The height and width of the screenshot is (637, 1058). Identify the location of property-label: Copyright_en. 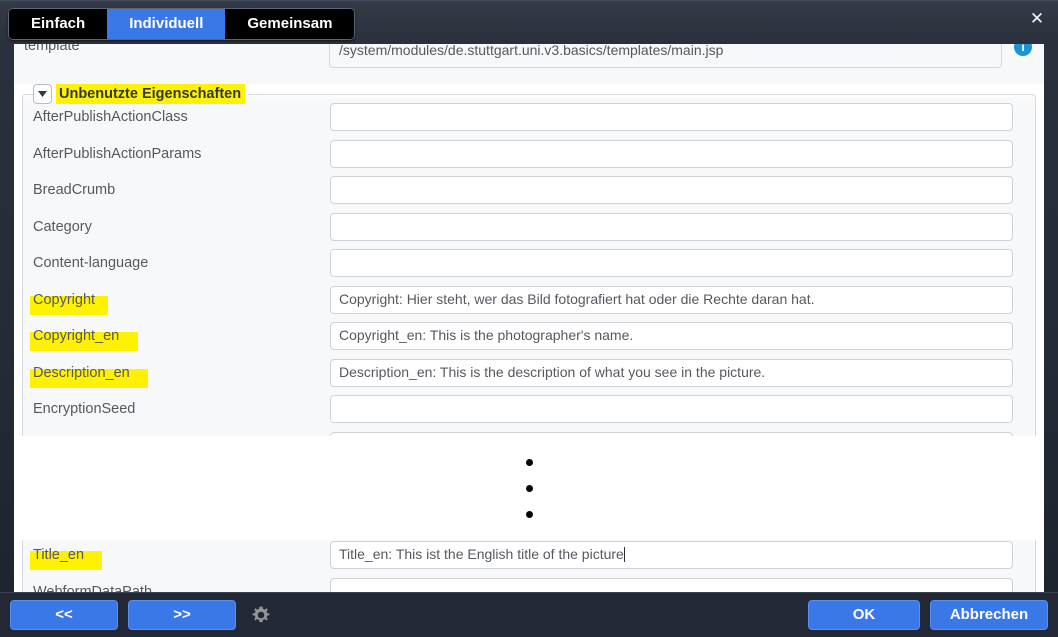
(176, 340).